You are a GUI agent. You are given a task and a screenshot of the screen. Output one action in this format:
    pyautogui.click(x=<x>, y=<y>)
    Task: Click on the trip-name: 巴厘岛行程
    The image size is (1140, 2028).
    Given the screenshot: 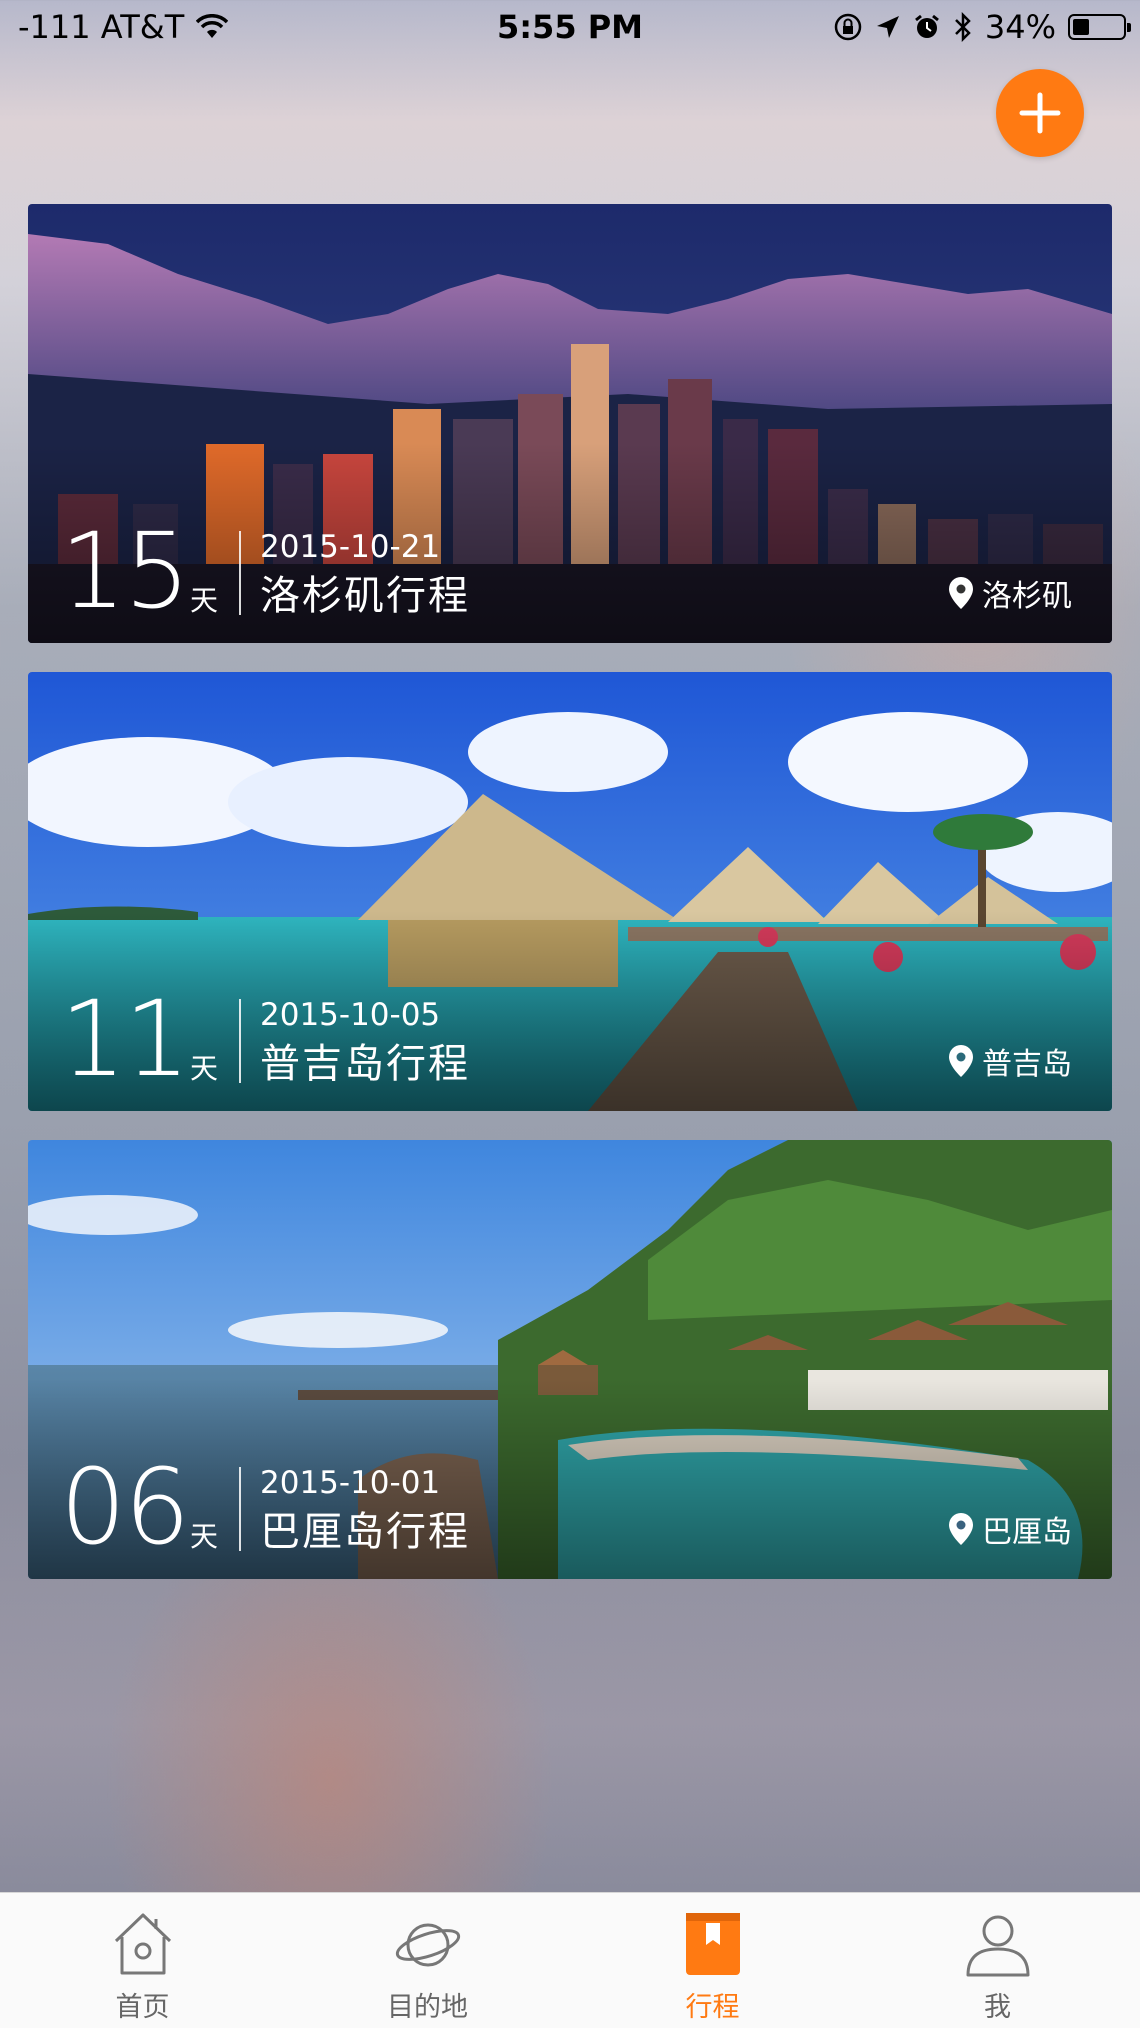 What is the action you would take?
    pyautogui.click(x=365, y=1532)
    